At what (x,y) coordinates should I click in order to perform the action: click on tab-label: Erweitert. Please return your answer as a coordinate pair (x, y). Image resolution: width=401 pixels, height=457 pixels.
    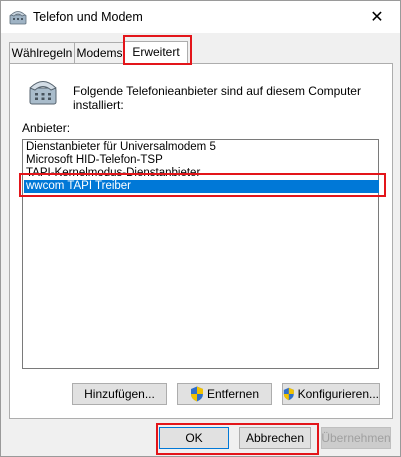
    Looking at the image, I should click on (156, 52).